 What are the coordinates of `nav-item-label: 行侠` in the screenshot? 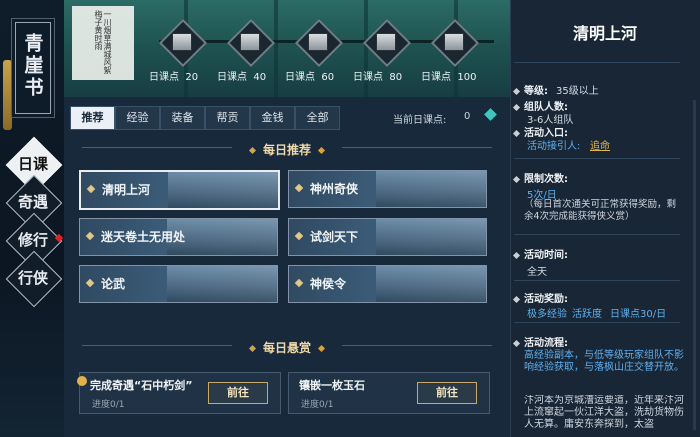 It's located at (32, 278).